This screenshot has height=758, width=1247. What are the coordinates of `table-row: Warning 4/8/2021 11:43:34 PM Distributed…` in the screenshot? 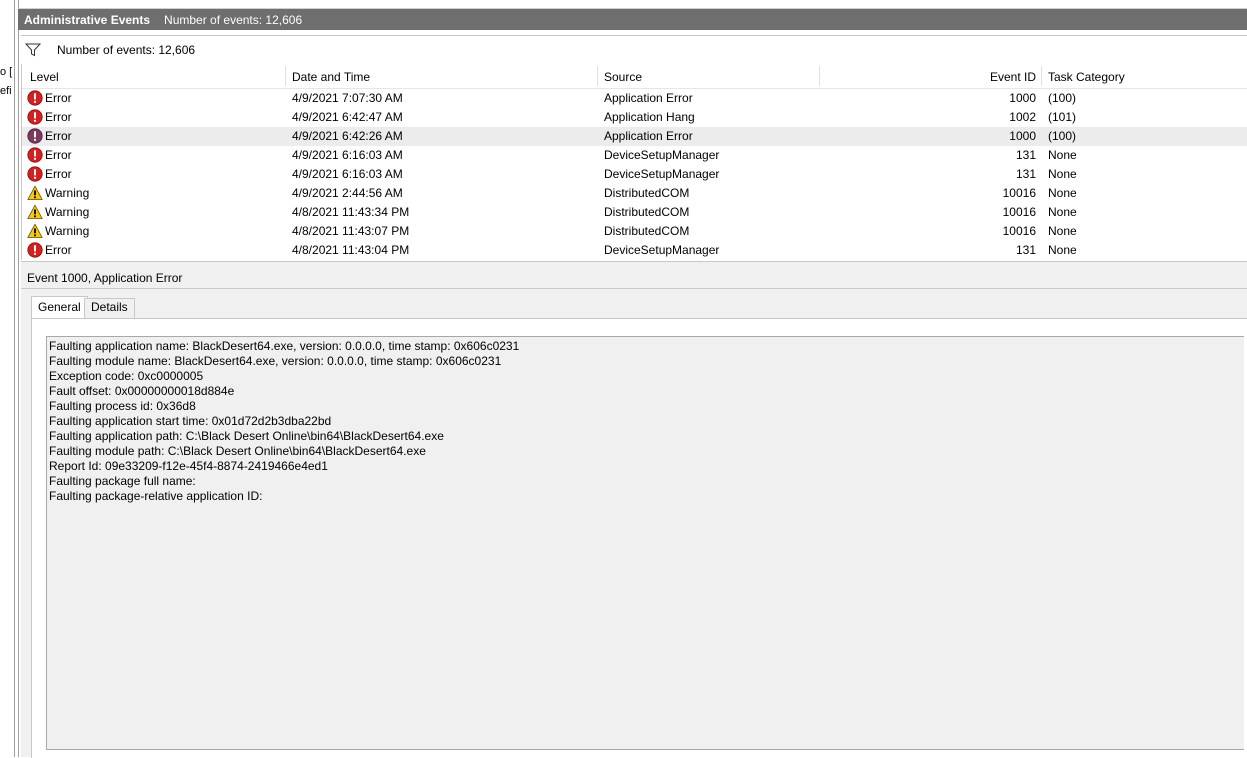 It's located at (634, 212).